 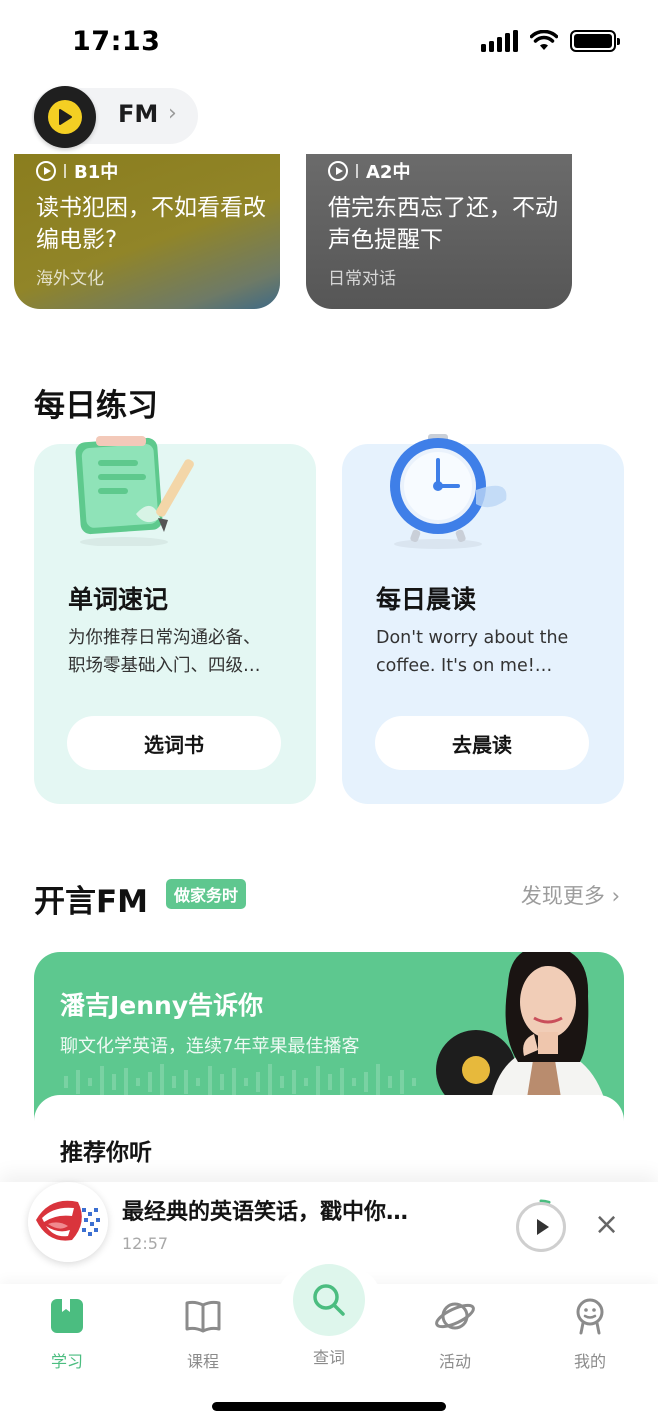 What do you see at coordinates (541, 1227) in the screenshot?
I see `play-button` at bounding box center [541, 1227].